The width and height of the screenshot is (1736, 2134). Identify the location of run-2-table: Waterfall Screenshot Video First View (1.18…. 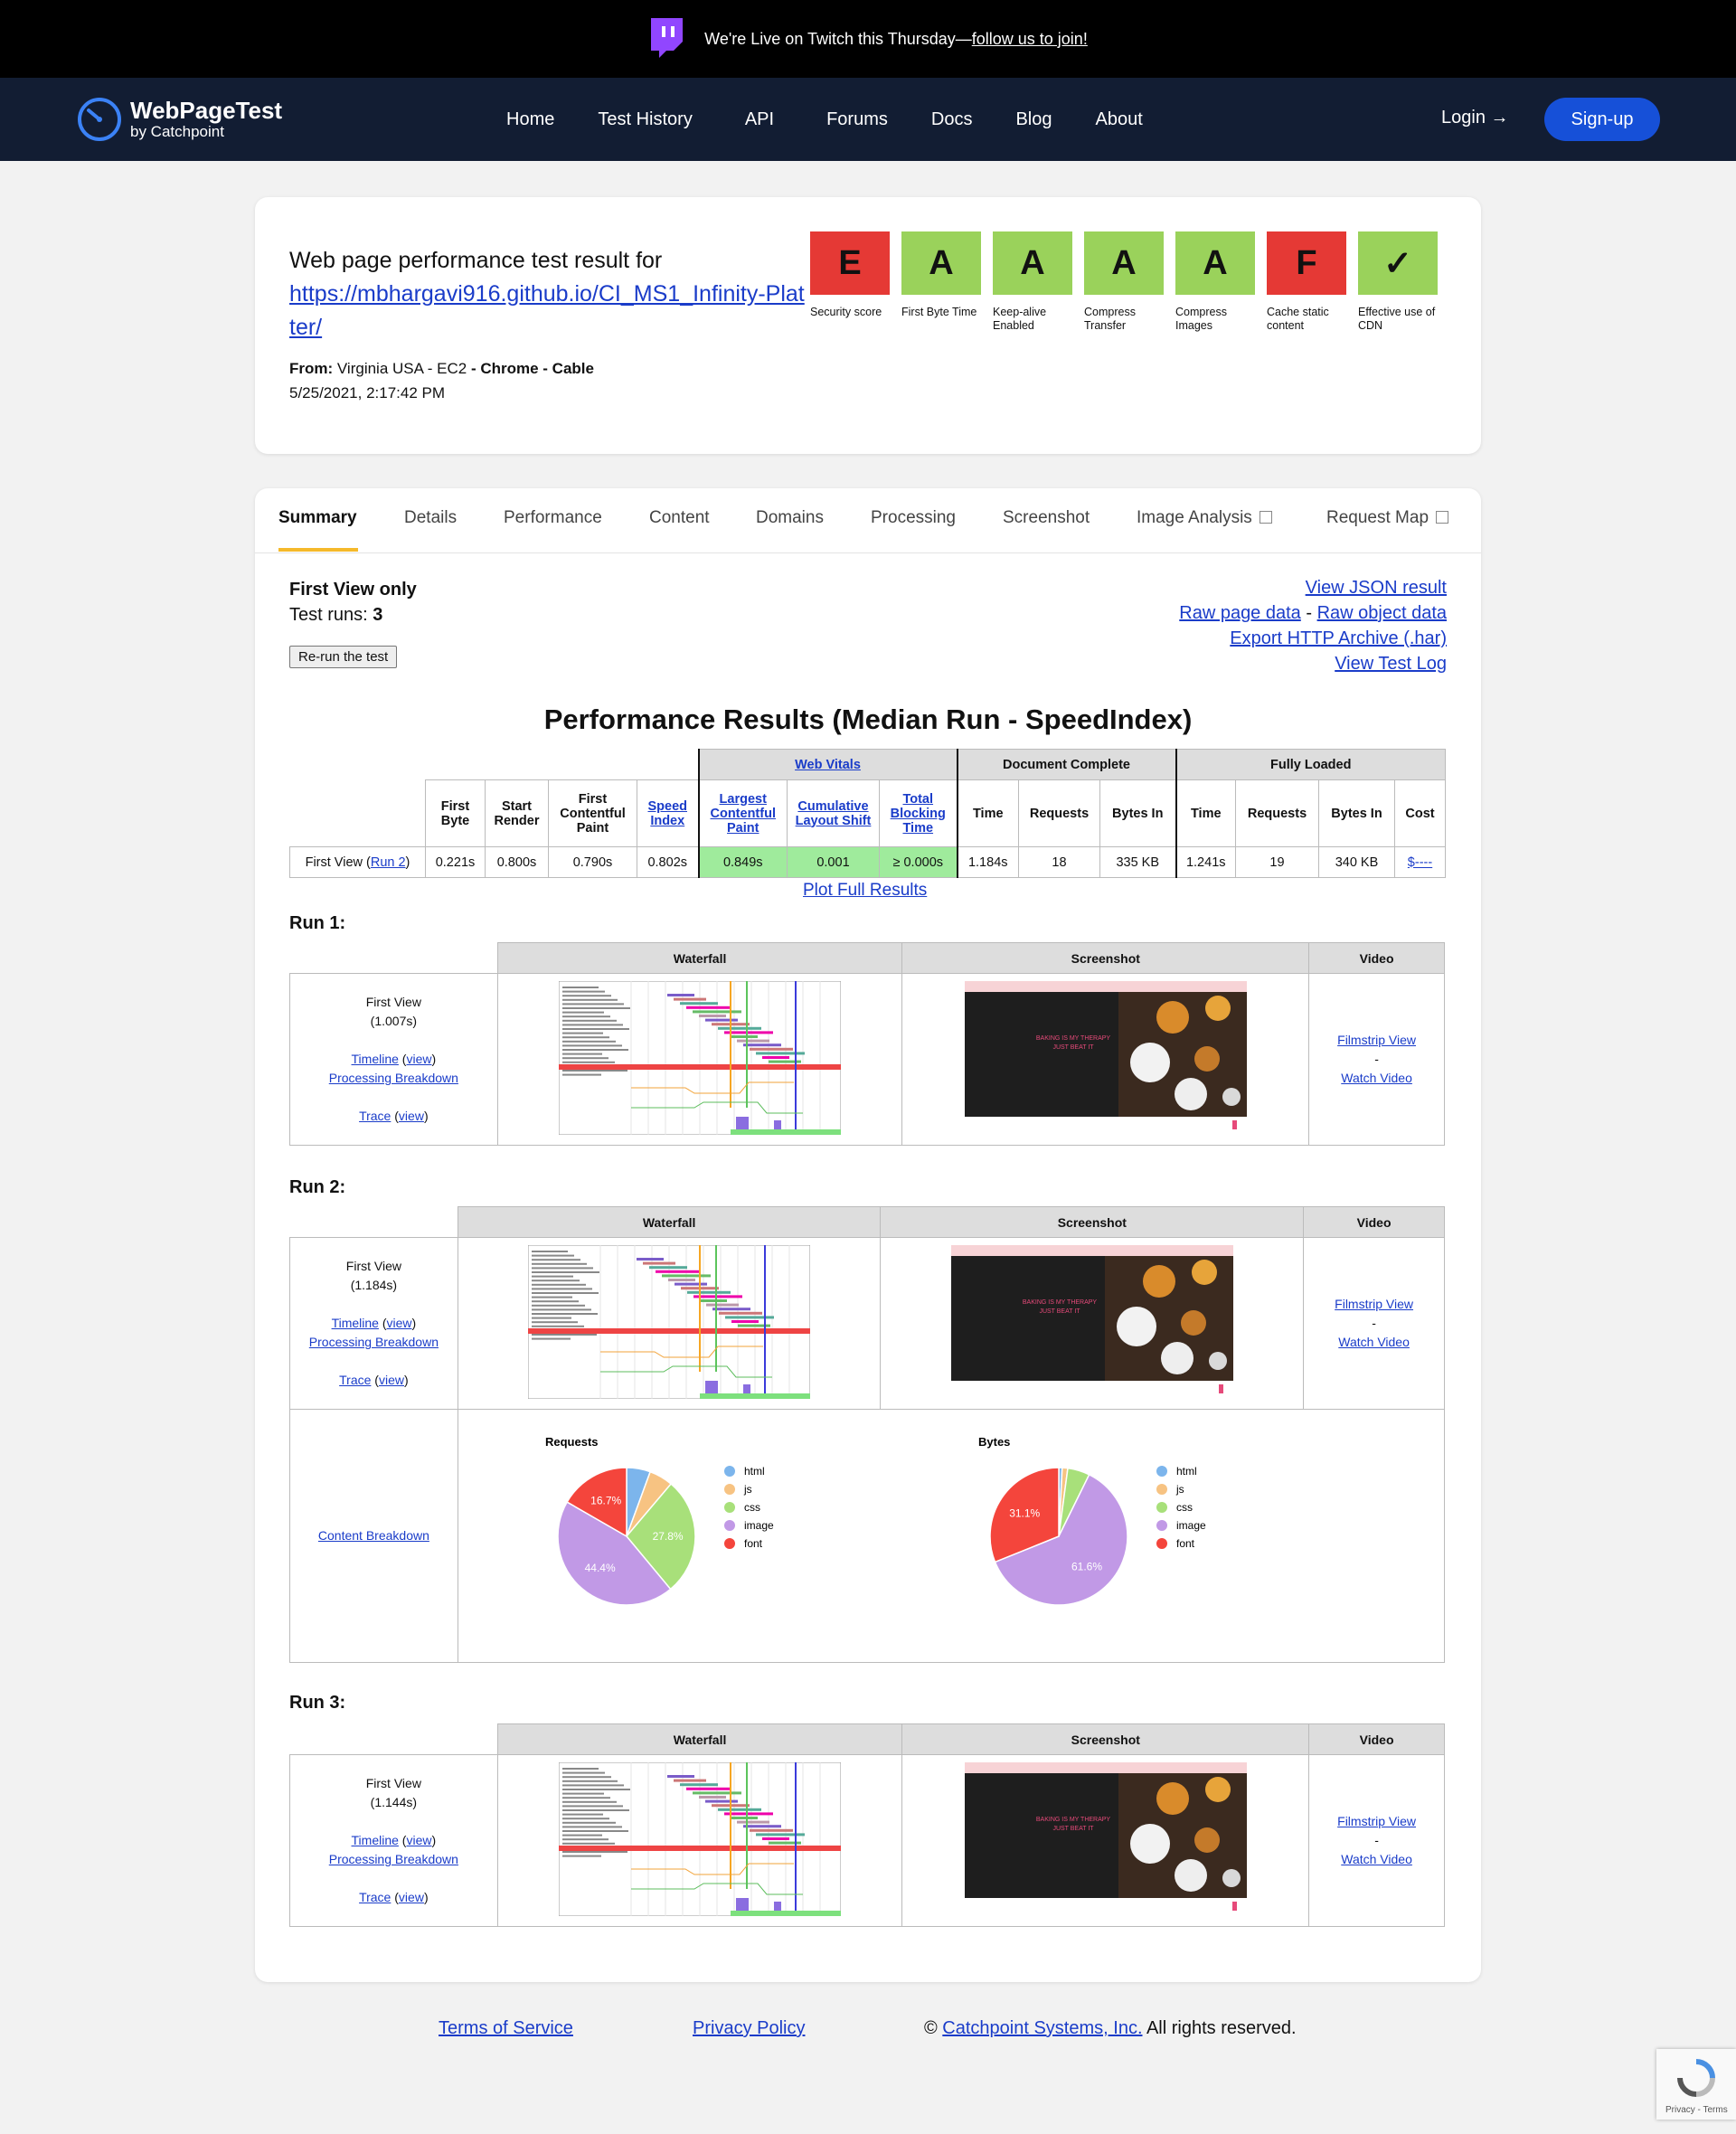
(868, 1434).